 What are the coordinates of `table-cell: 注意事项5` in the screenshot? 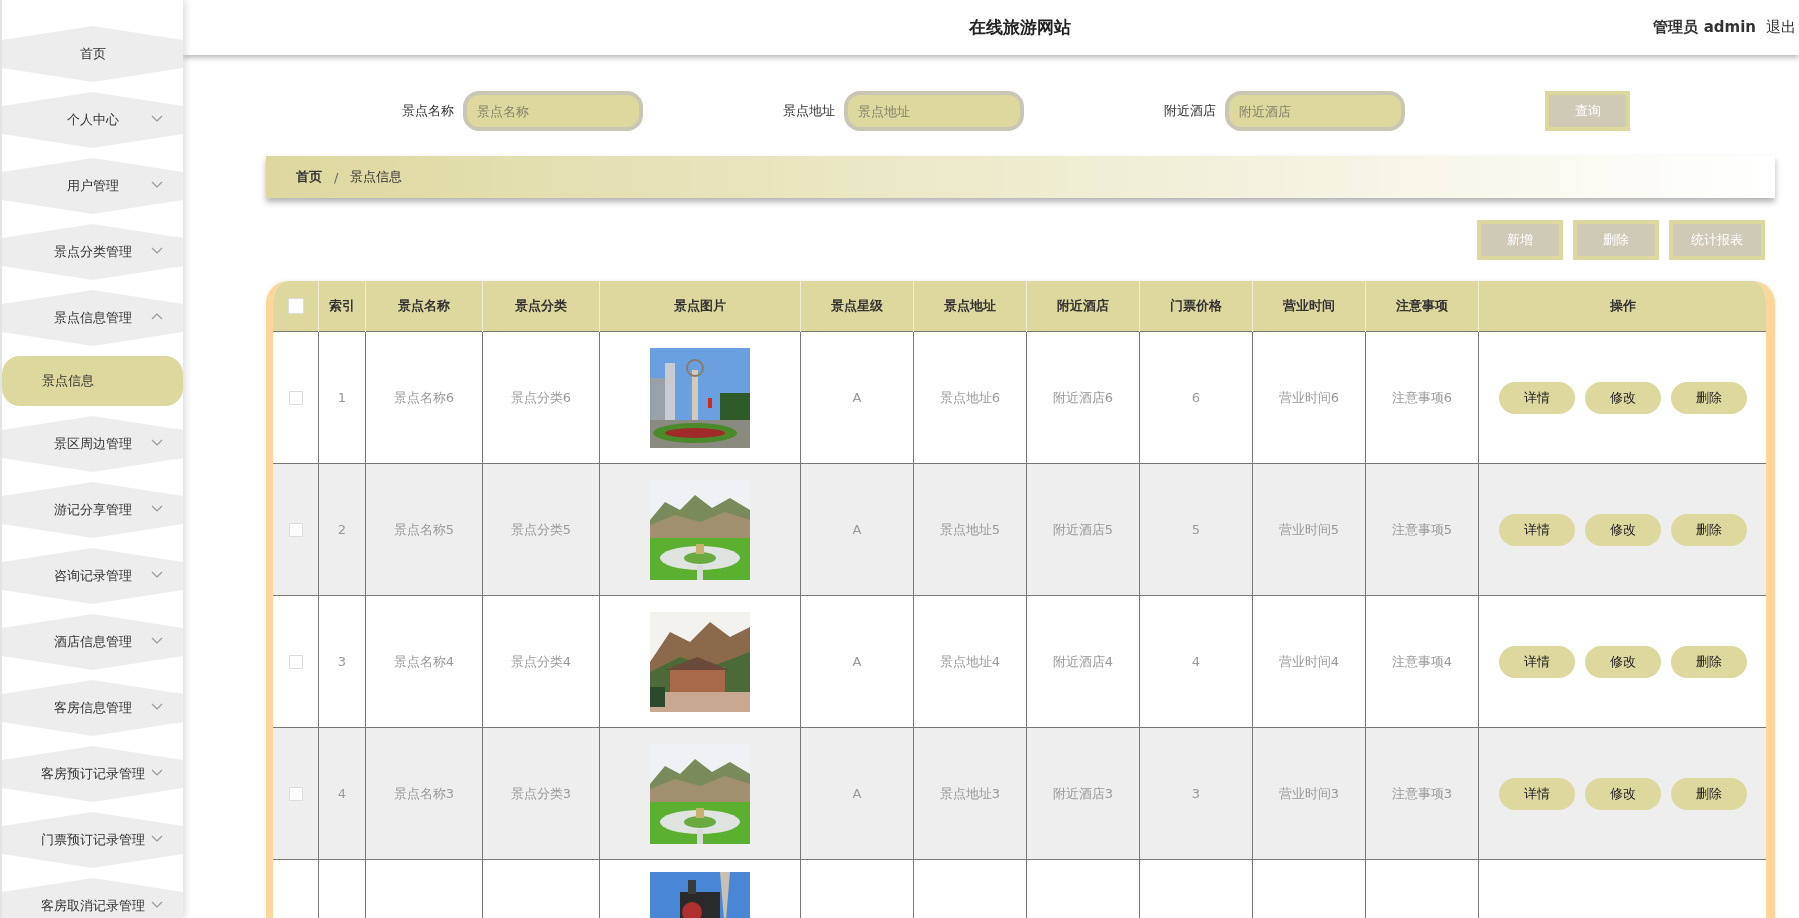 It's located at (1422, 529).